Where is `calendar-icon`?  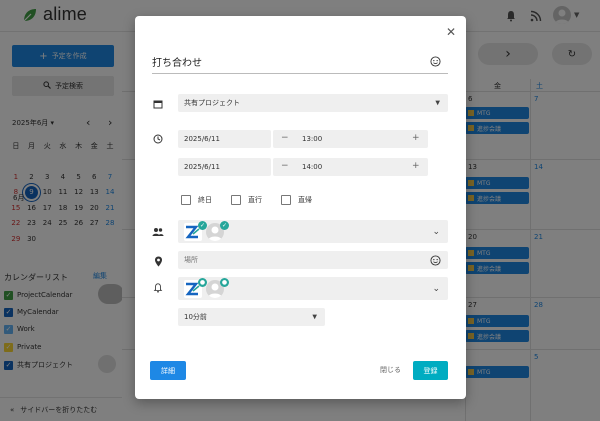 calendar-icon is located at coordinates (158, 104).